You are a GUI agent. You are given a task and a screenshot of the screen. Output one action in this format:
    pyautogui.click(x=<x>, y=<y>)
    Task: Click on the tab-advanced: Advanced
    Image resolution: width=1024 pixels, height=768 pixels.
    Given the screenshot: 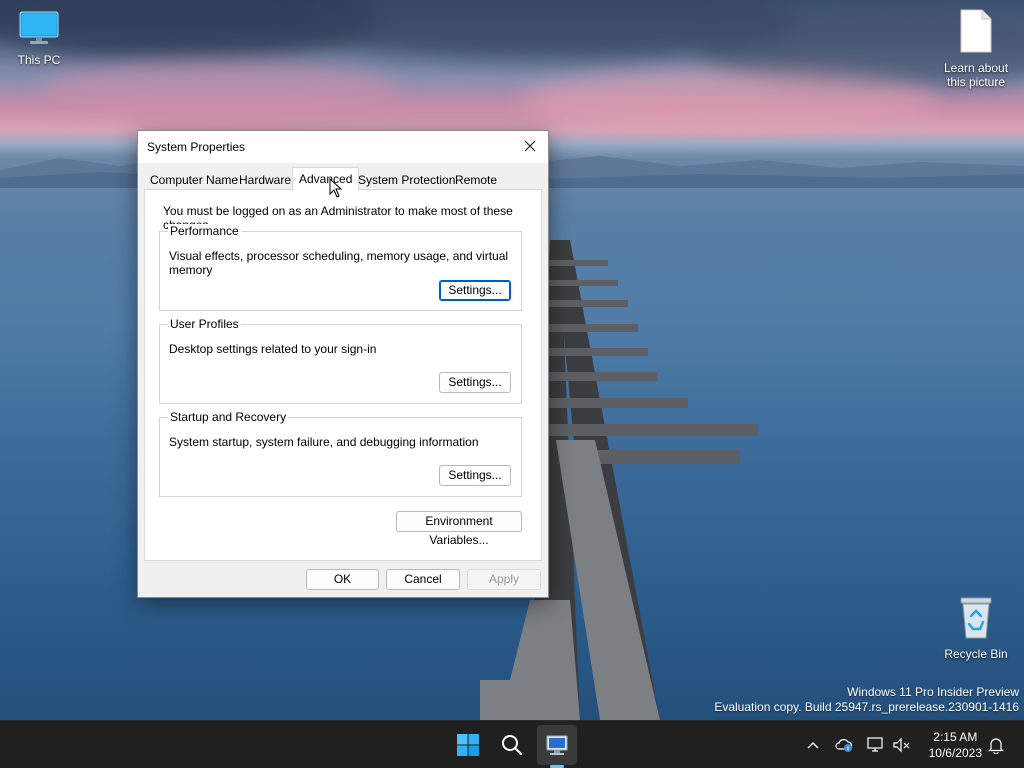 What is the action you would take?
    pyautogui.click(x=326, y=179)
    